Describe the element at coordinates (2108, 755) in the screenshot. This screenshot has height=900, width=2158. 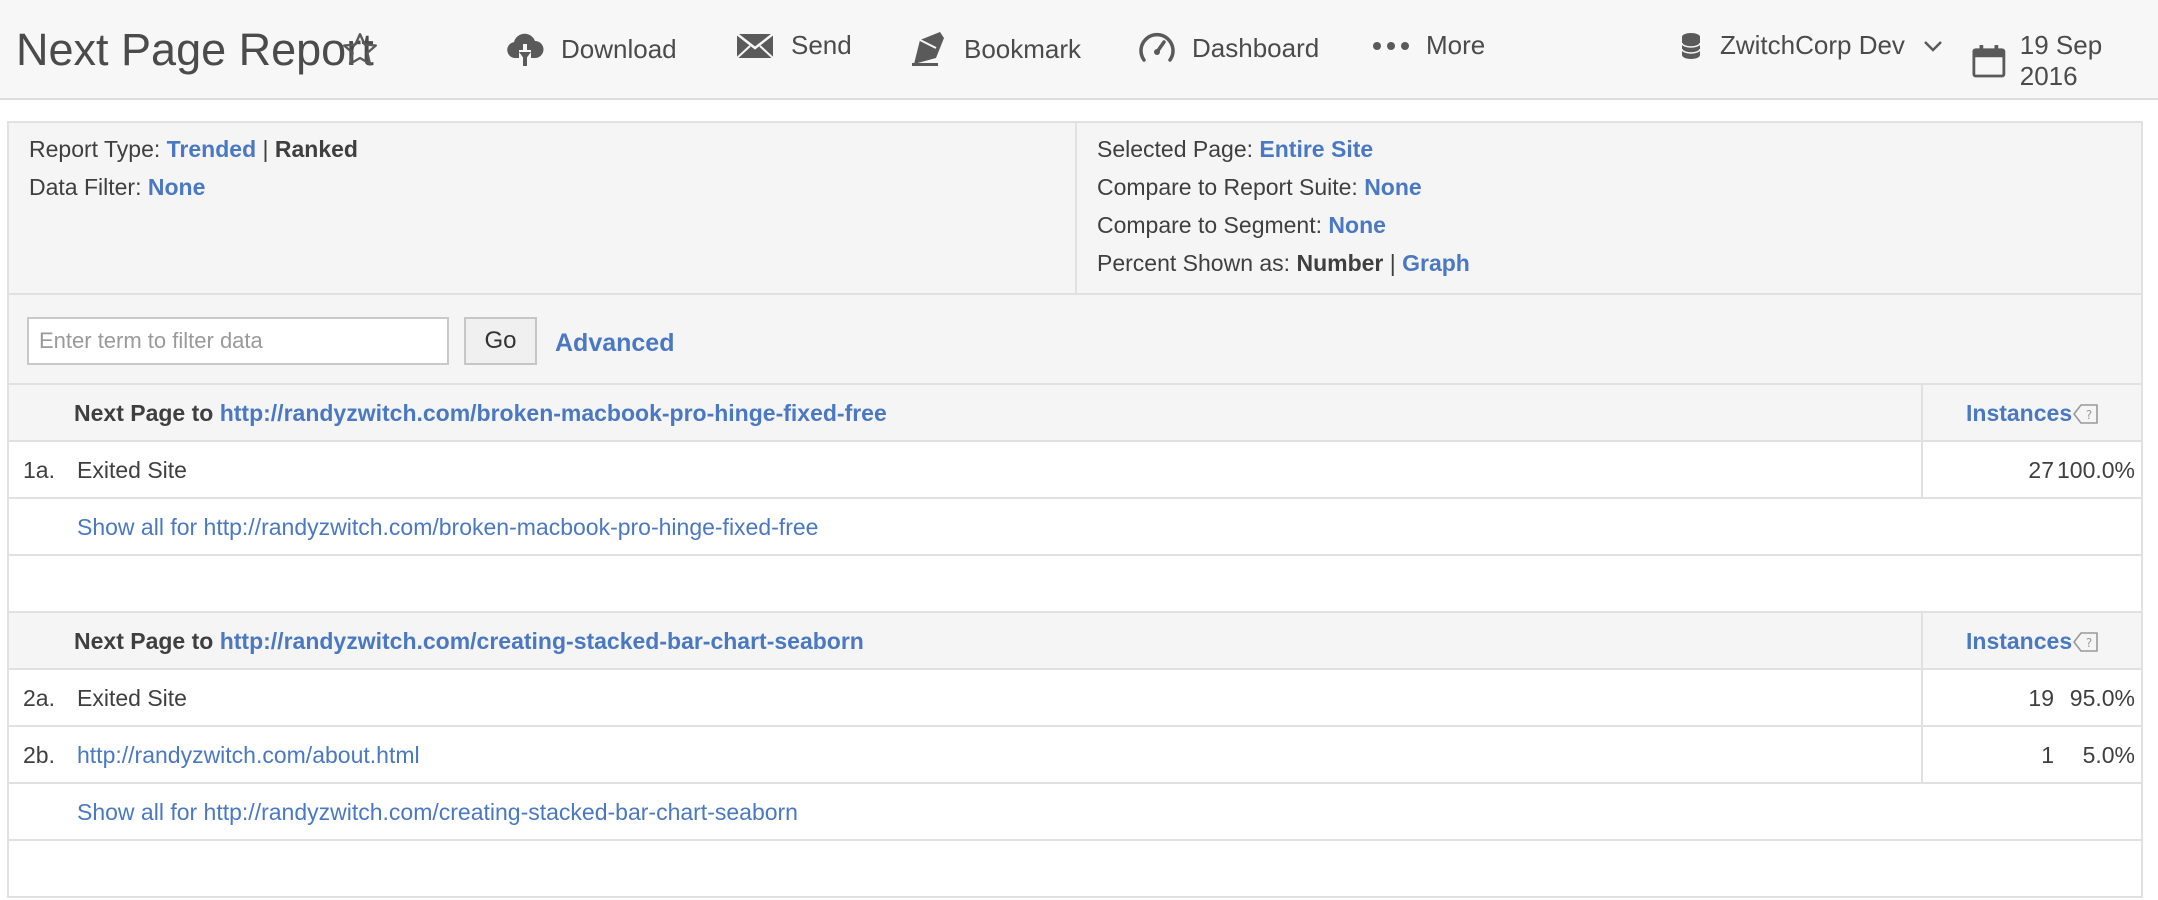
I see `instances-percent: 5.0%` at that location.